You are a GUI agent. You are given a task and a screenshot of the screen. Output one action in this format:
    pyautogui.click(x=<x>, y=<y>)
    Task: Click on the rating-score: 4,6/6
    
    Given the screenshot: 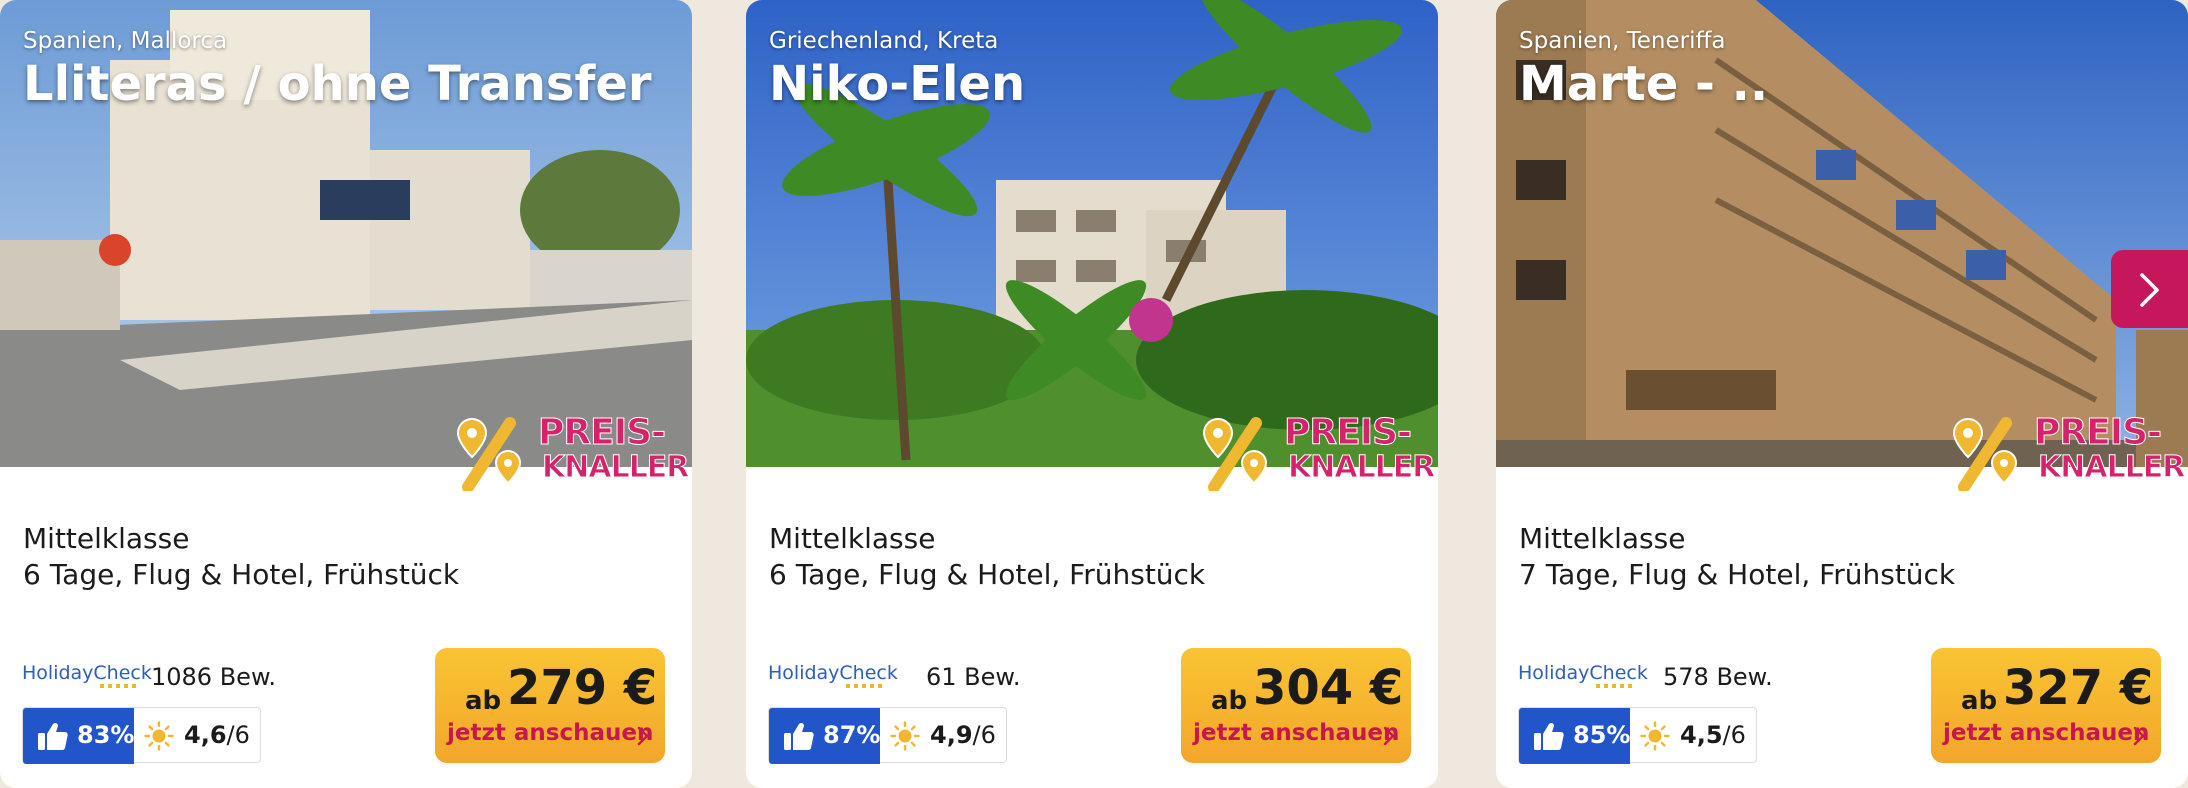 What is the action you would take?
    pyautogui.click(x=217, y=735)
    